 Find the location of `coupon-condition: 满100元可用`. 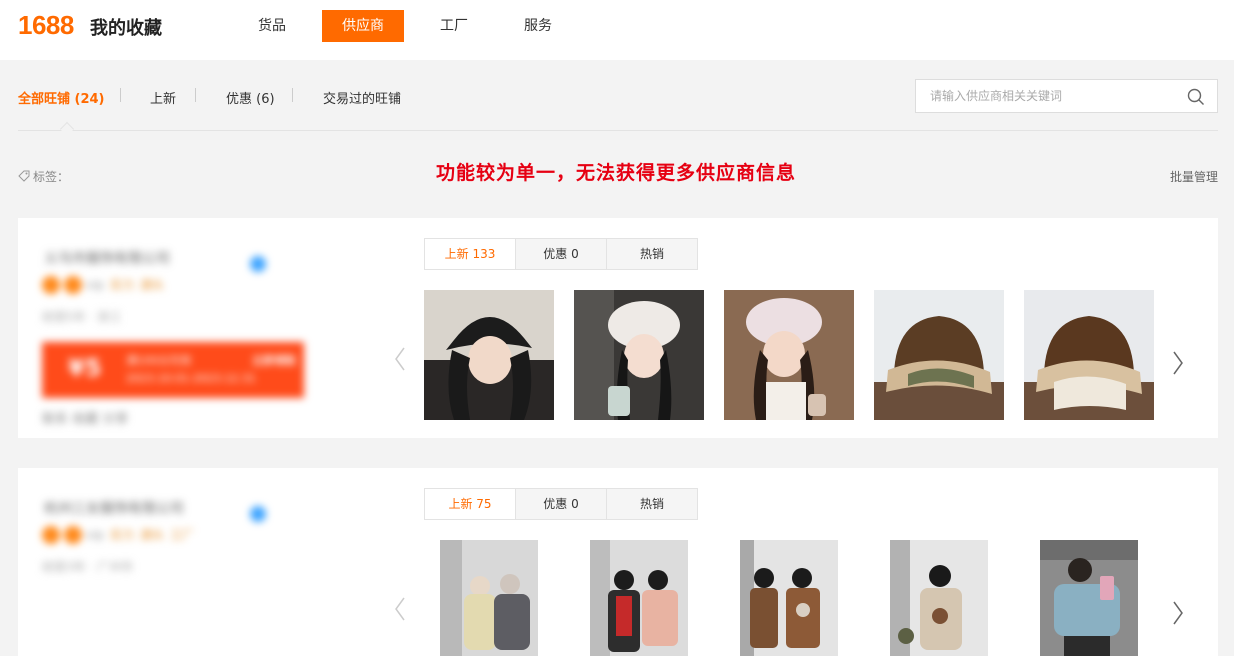

coupon-condition: 满100元可用 is located at coordinates (158, 360).